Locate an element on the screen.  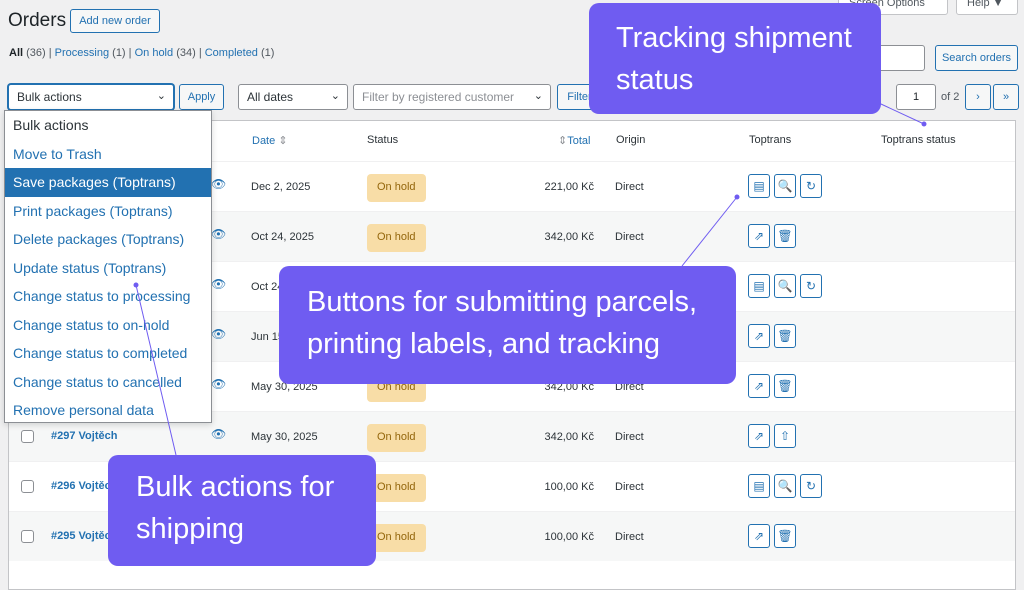
bulk-menu-item: Bulk actions is located at coordinates (108, 125).